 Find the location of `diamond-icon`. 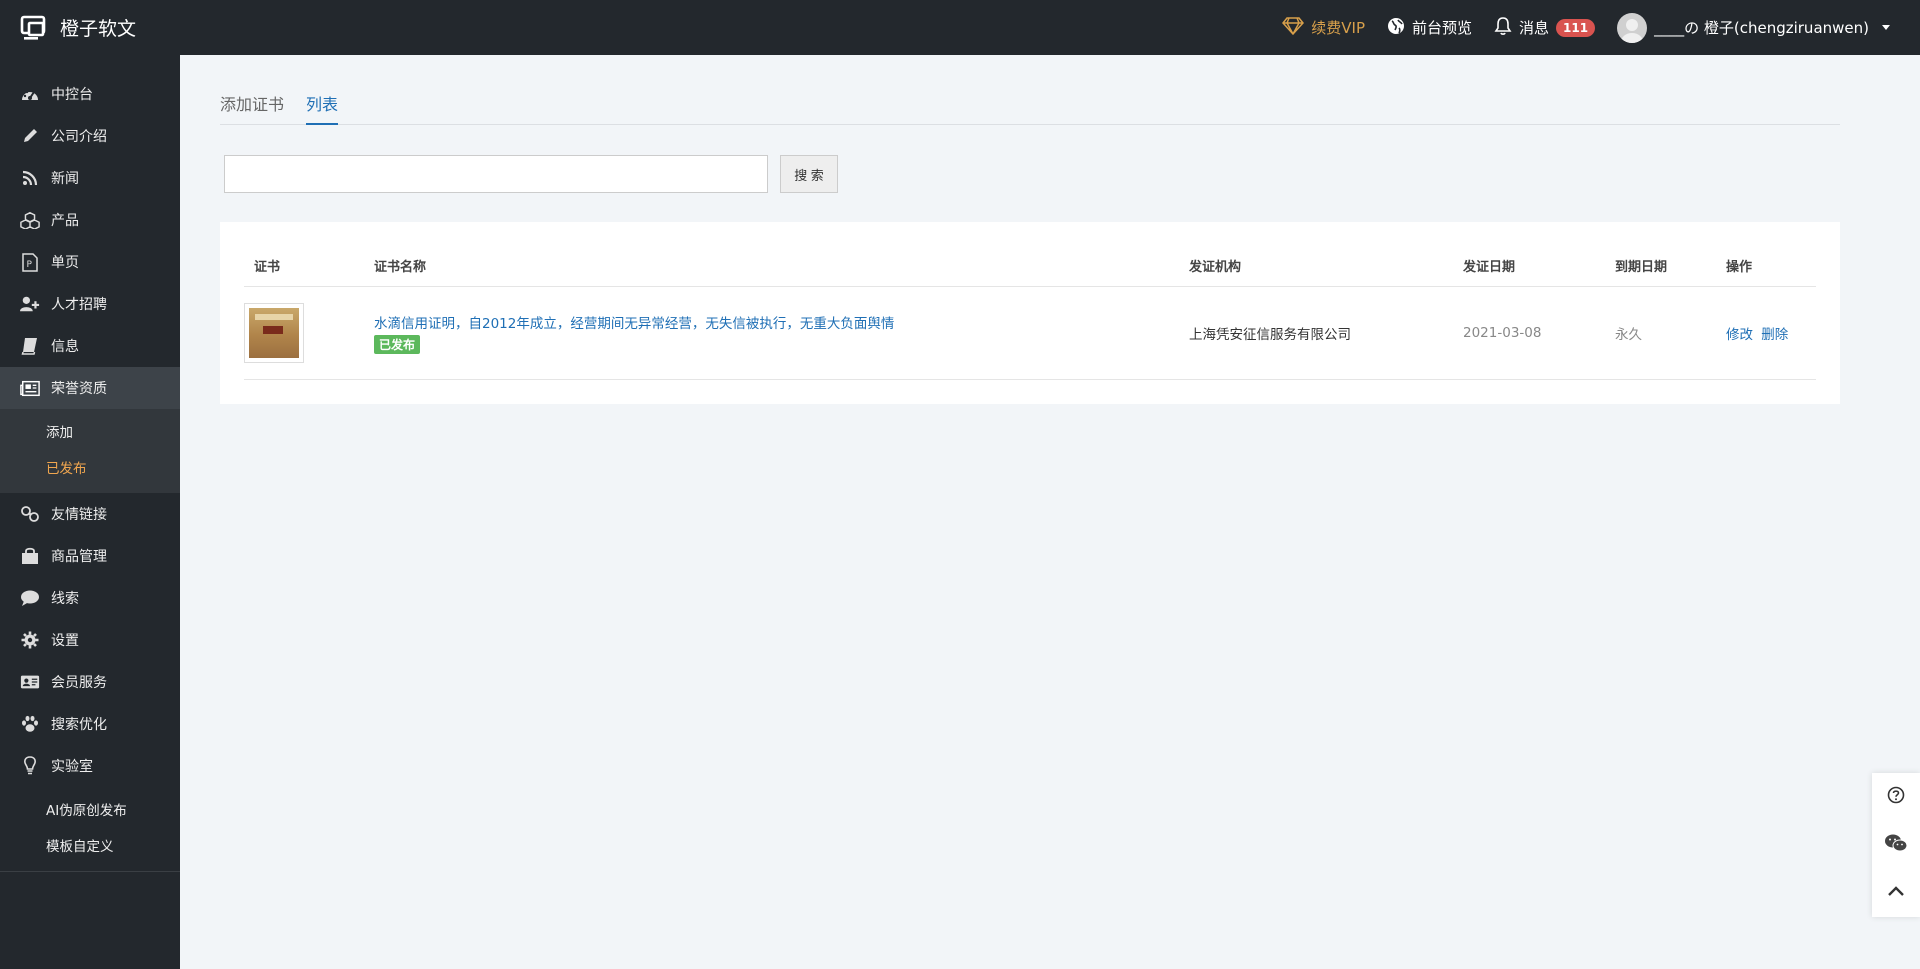

diamond-icon is located at coordinates (1293, 27).